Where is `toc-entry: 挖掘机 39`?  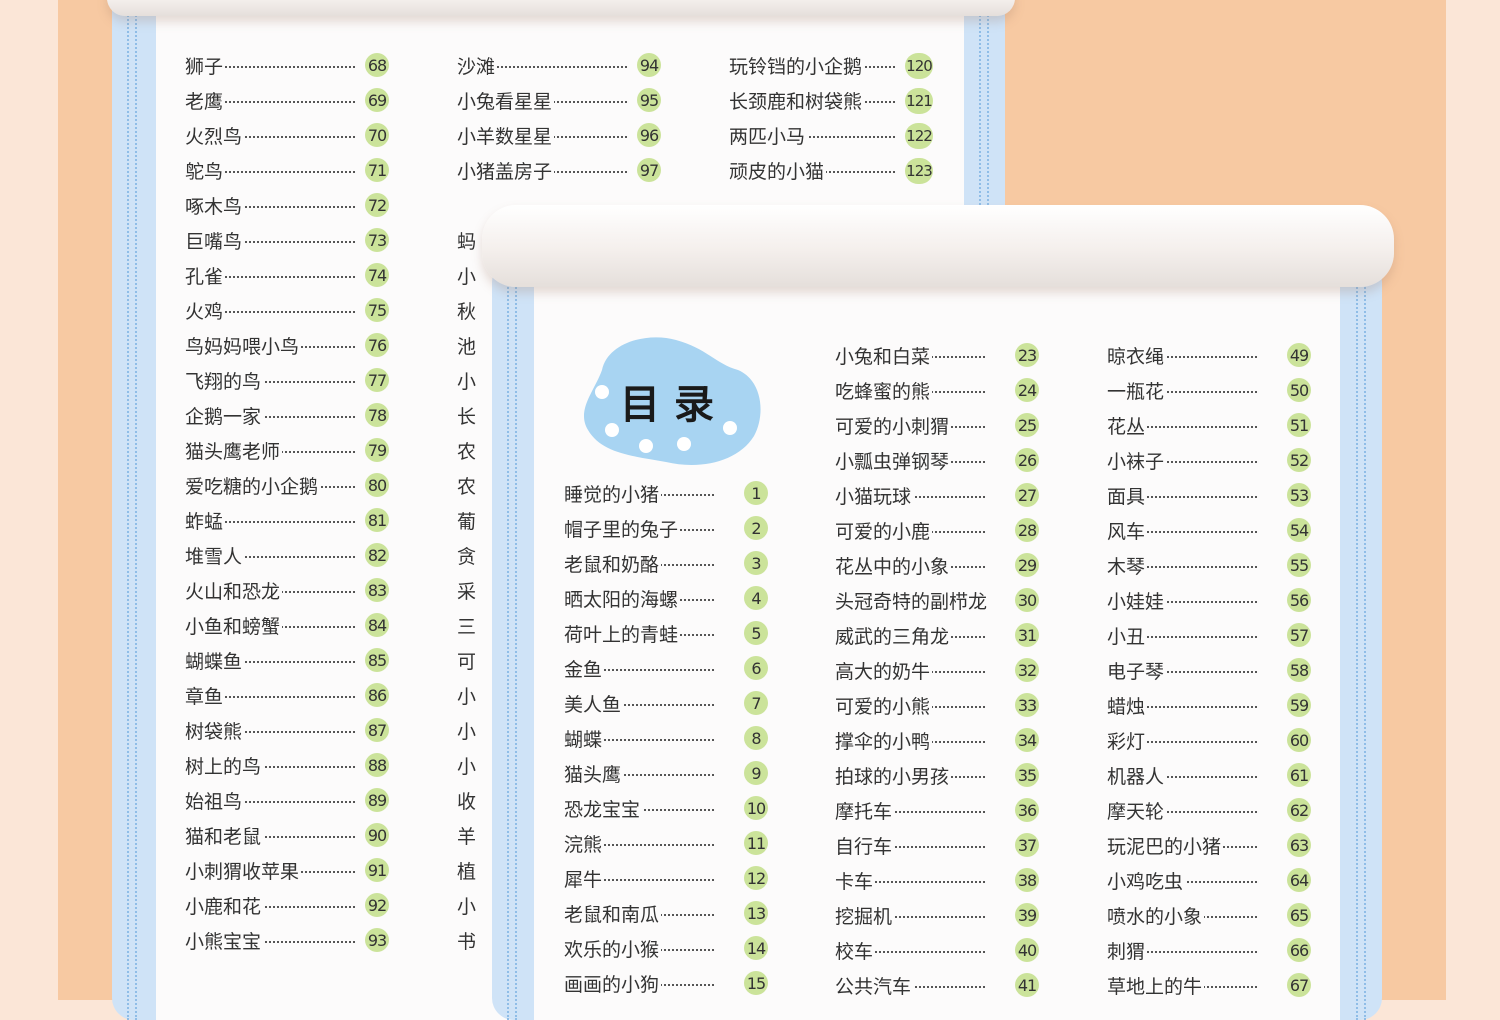 toc-entry: 挖掘机 39 is located at coordinates (938, 915).